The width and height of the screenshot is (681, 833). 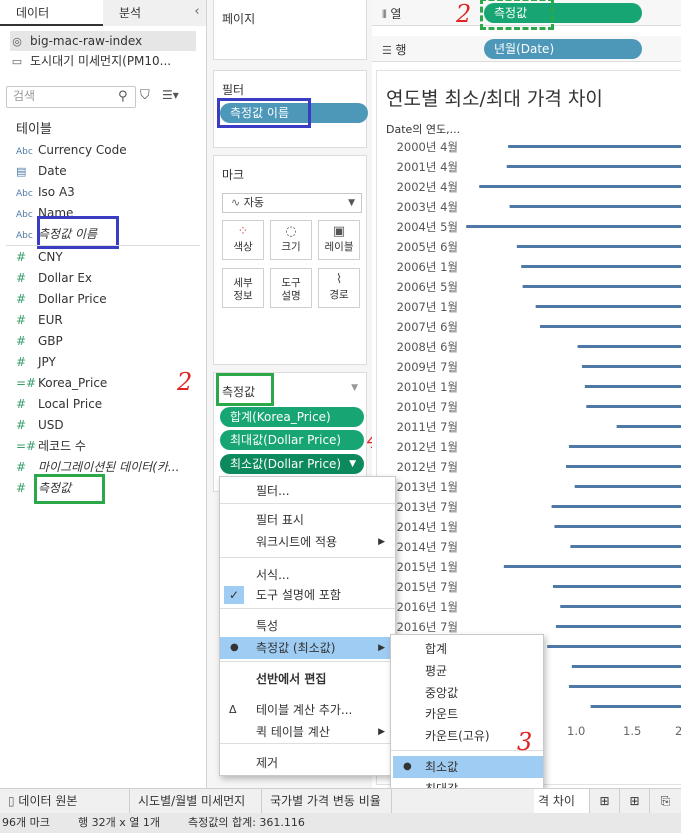 I want to click on menu-item: ● 측정값 (최소값) ▶, so click(x=307, y=648).